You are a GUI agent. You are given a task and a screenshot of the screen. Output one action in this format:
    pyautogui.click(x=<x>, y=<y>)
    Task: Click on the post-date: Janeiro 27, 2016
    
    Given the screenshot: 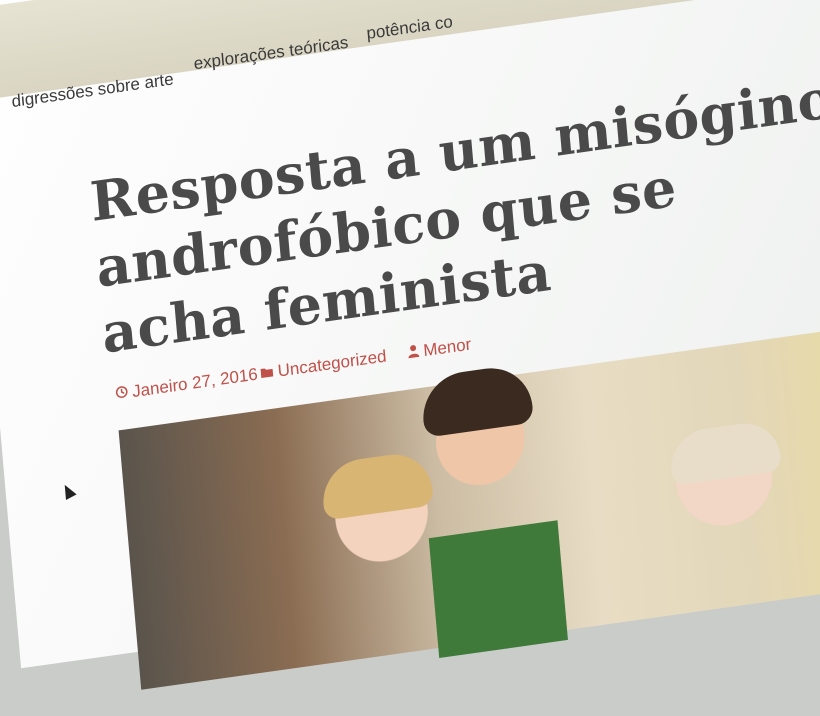 What is the action you would take?
    pyautogui.click(x=187, y=385)
    